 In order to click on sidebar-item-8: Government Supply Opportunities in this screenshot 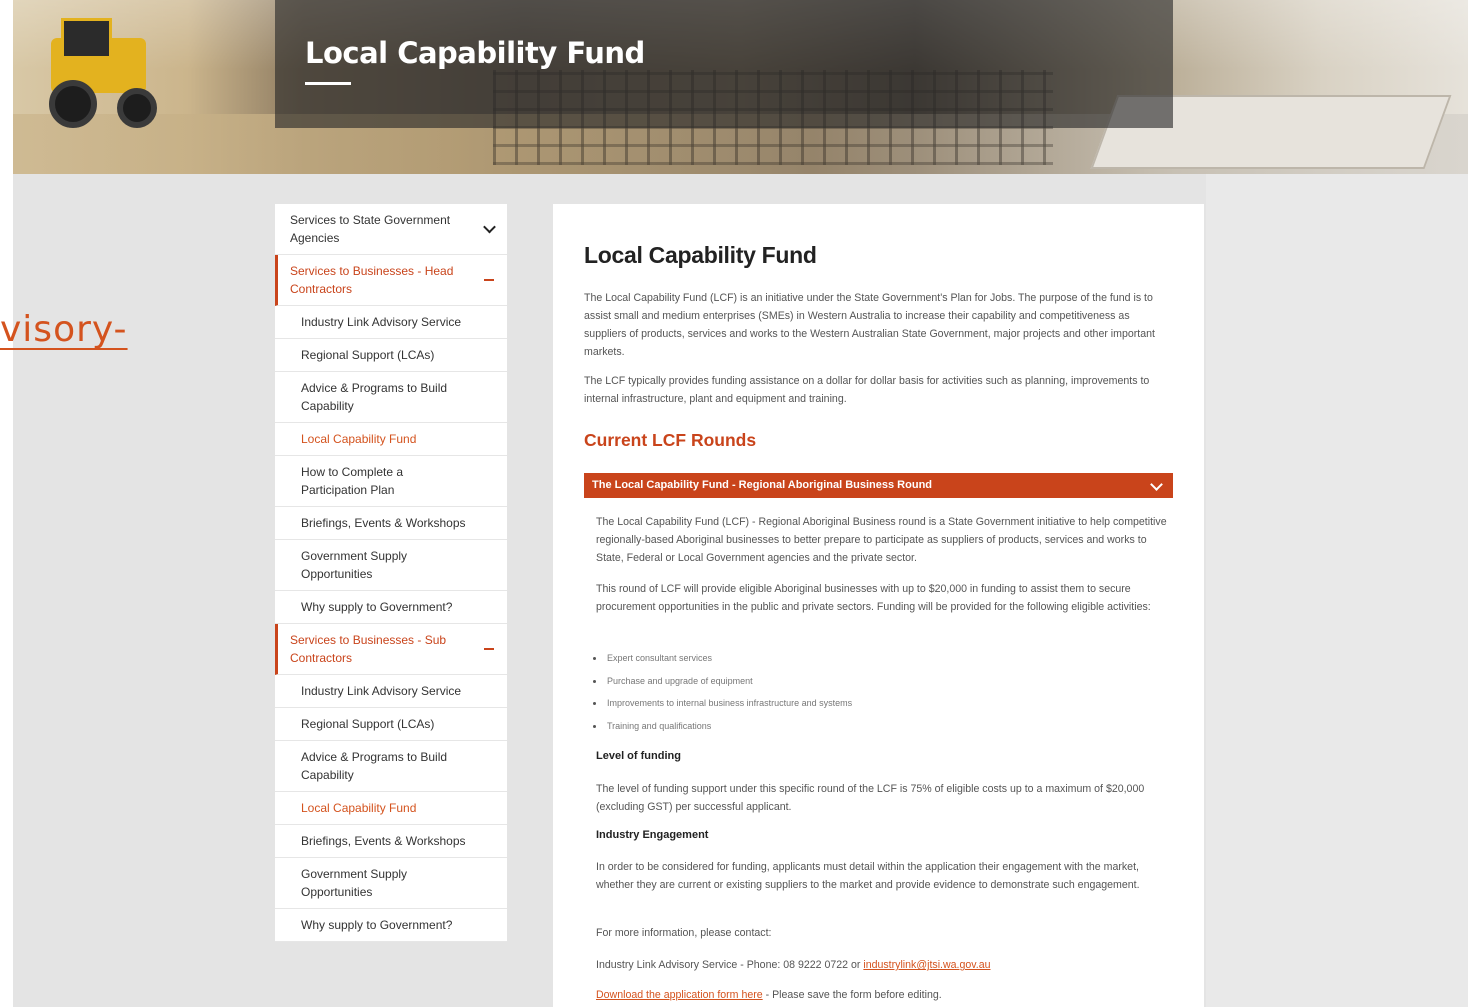, I will do `click(391, 565)`.